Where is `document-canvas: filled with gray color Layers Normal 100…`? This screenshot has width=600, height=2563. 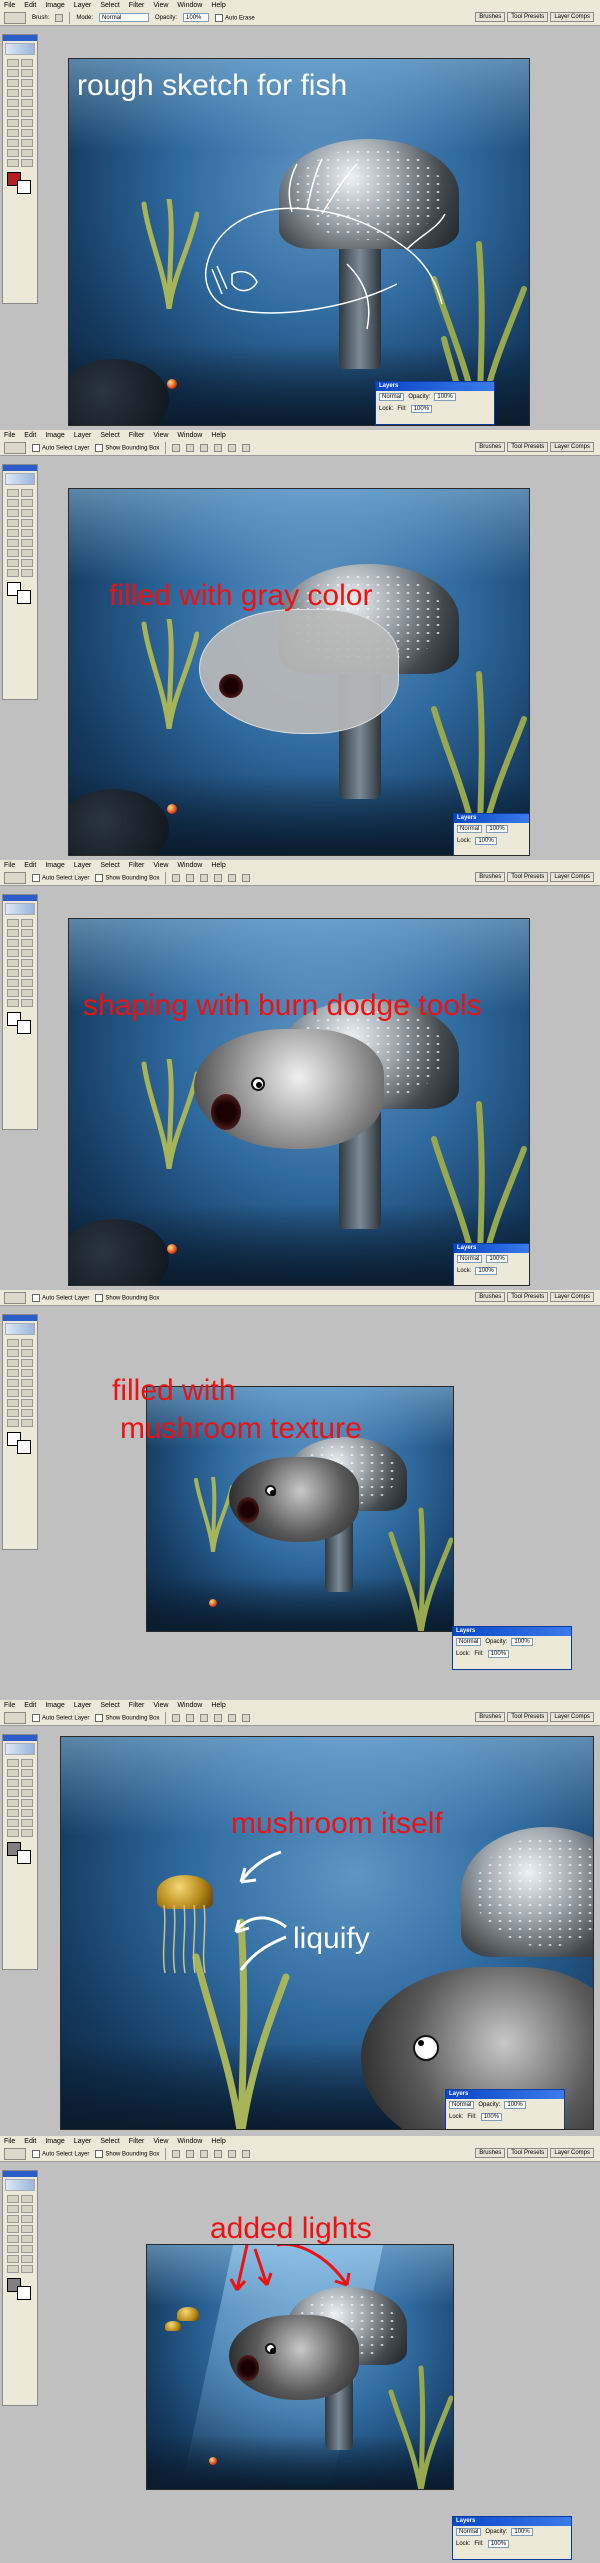 document-canvas: filled with gray color Layers Normal 100… is located at coordinates (299, 672).